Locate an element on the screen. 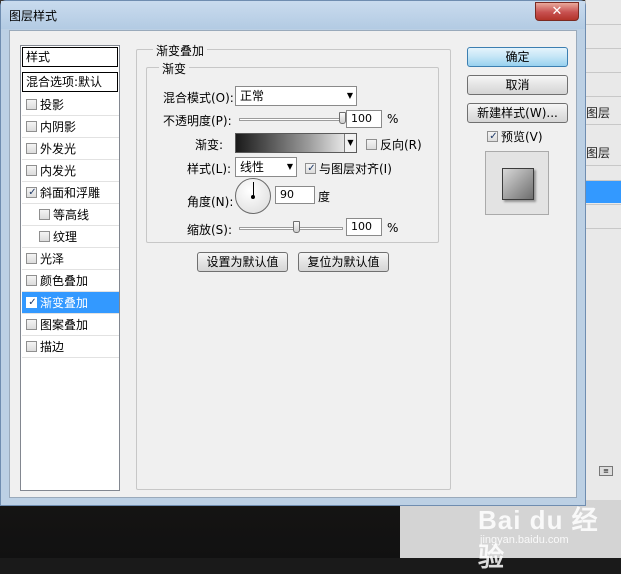 The image size is (621, 574). style-item-label: 内发光 is located at coordinates (58, 171).